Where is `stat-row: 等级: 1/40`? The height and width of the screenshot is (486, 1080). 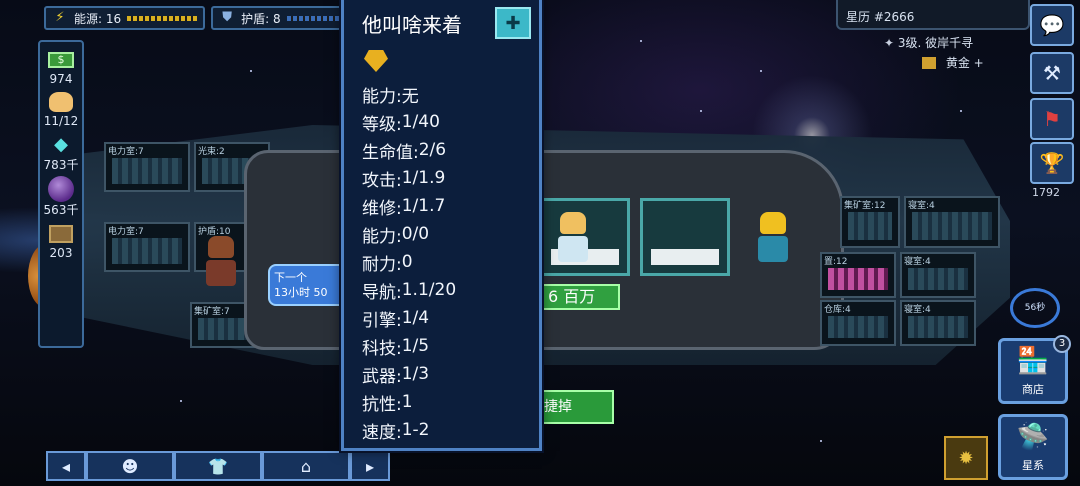 stat-row: 等级: 1/40 is located at coordinates (450, 122).